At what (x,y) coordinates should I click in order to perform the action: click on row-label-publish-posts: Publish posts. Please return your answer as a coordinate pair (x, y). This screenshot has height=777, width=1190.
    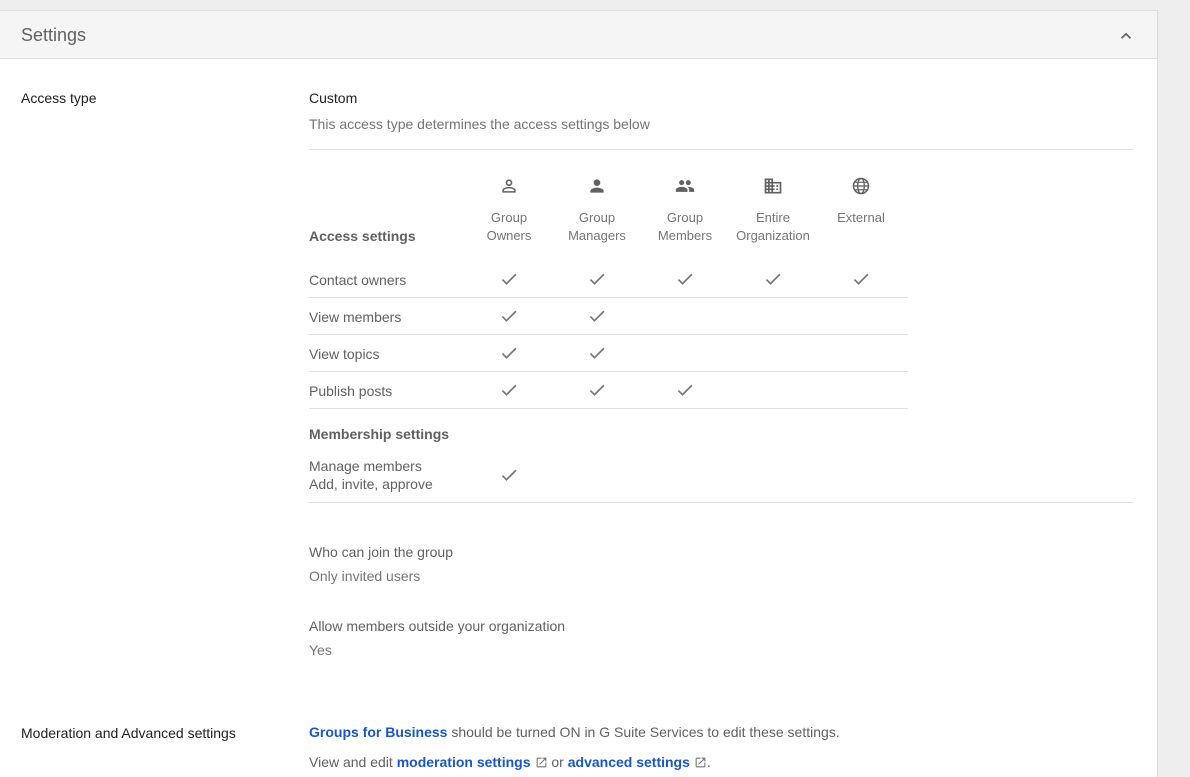
    Looking at the image, I should click on (351, 391).